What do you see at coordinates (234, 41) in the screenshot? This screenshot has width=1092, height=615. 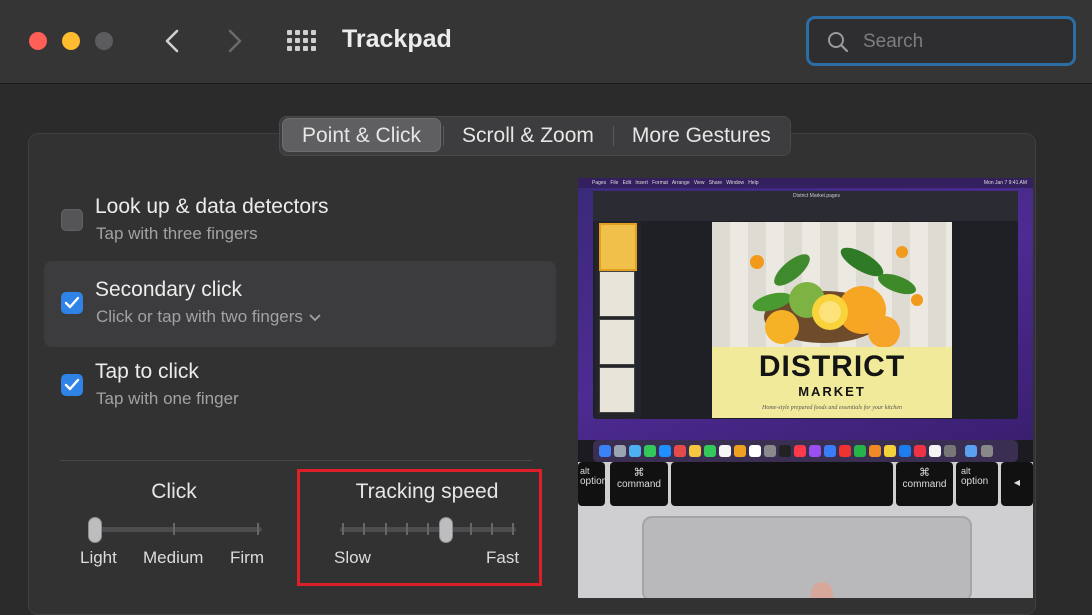 I see `forward-arrow-icon` at bounding box center [234, 41].